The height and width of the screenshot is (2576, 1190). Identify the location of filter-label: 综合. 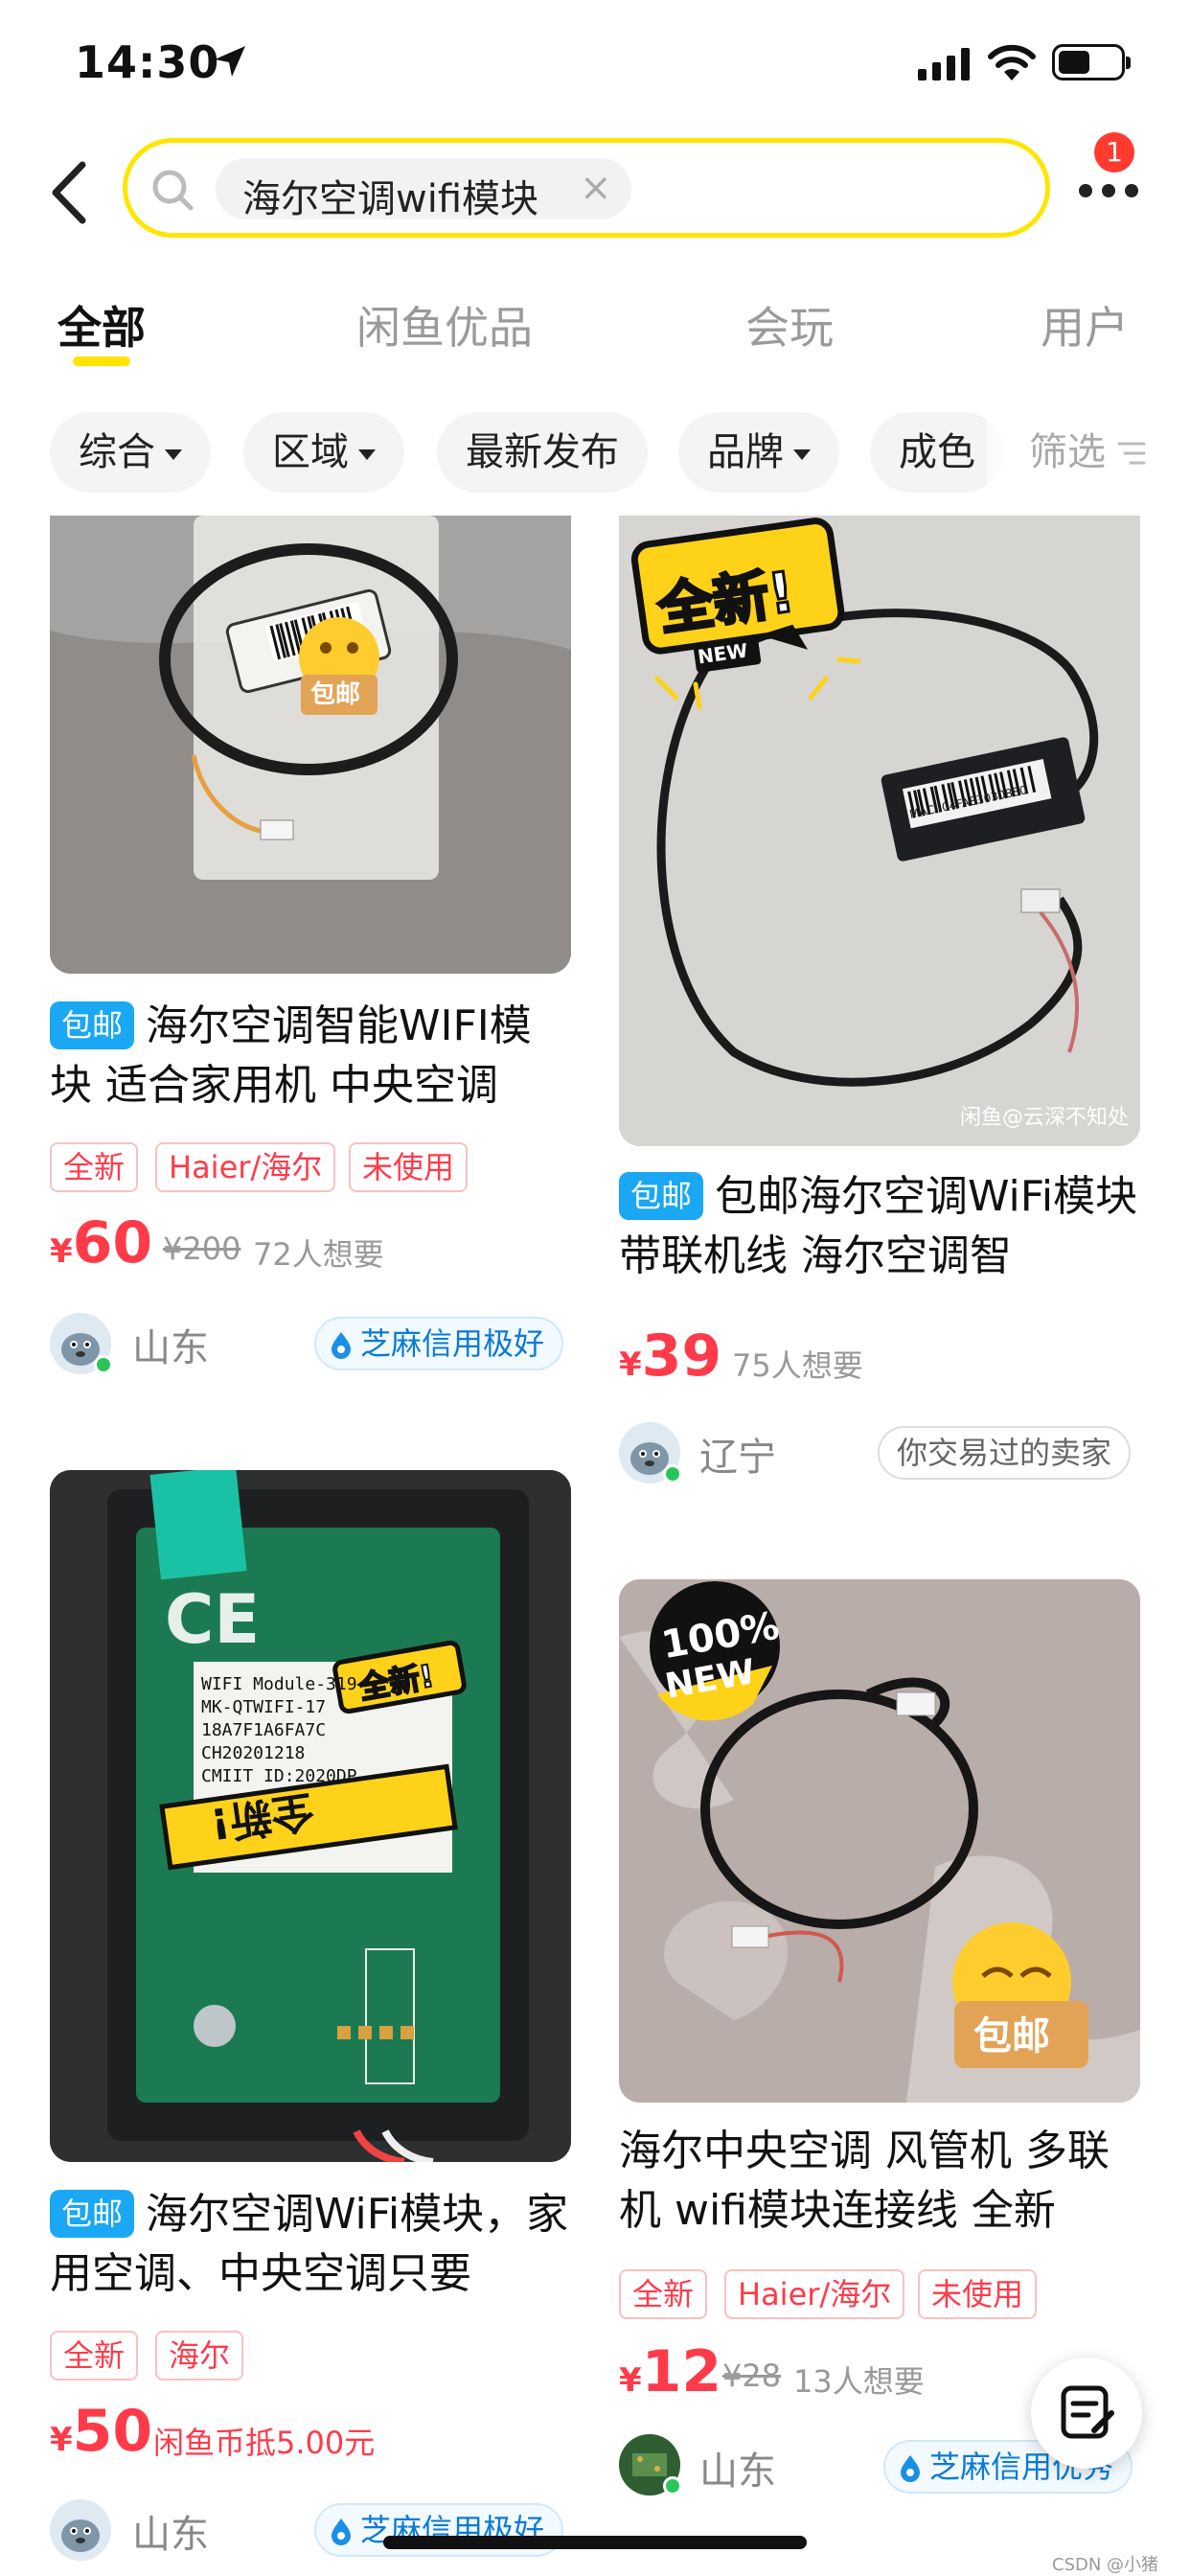
(117, 452).